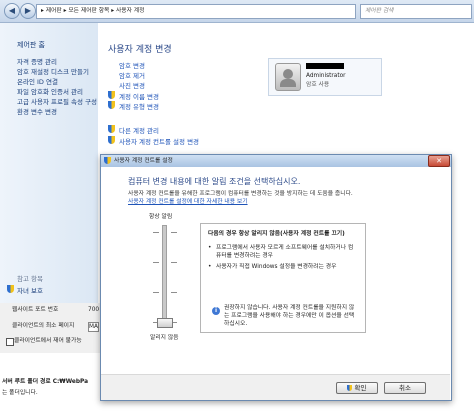 The height and width of the screenshot is (413, 474). I want to click on more-info-link: 사용자 계정 컨트롤 설정에 대한 자세한 내용 보기, so click(188, 202).